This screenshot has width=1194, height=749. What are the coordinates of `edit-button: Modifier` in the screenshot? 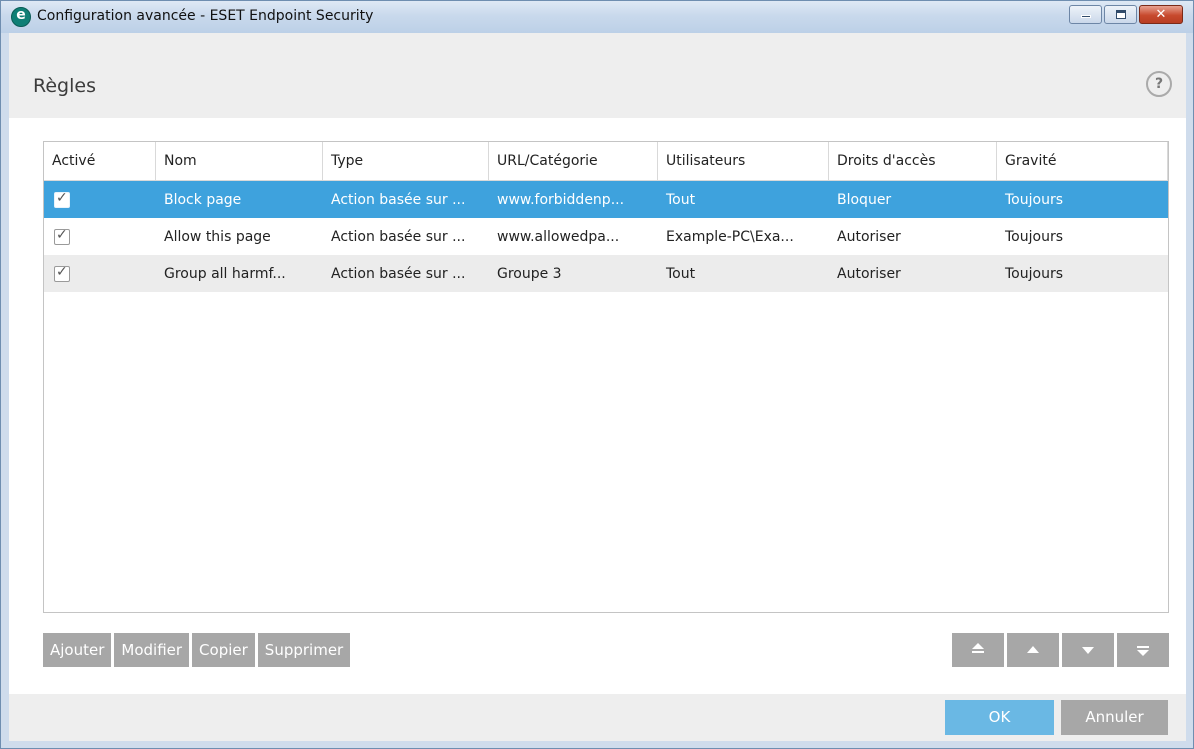 It's located at (152, 650).